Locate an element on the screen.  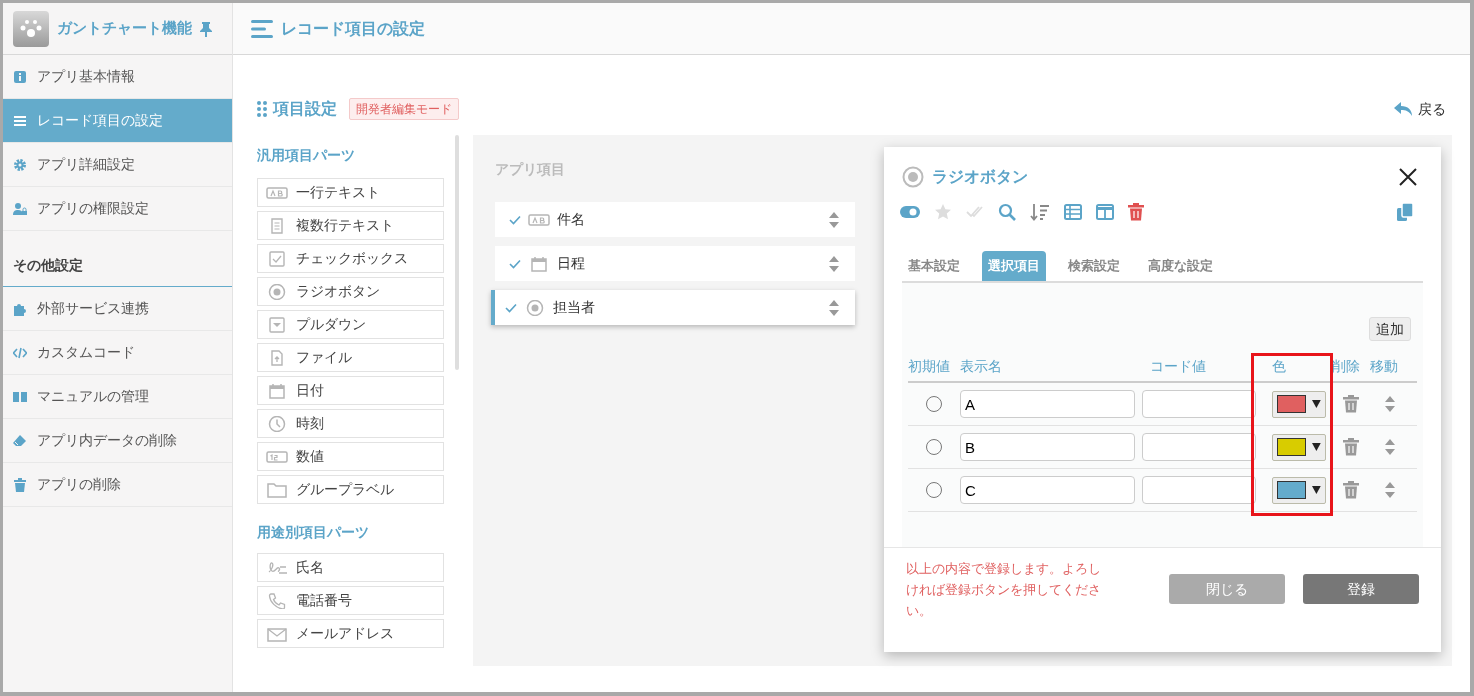
grip-icon is located at coordinates (262, 109).